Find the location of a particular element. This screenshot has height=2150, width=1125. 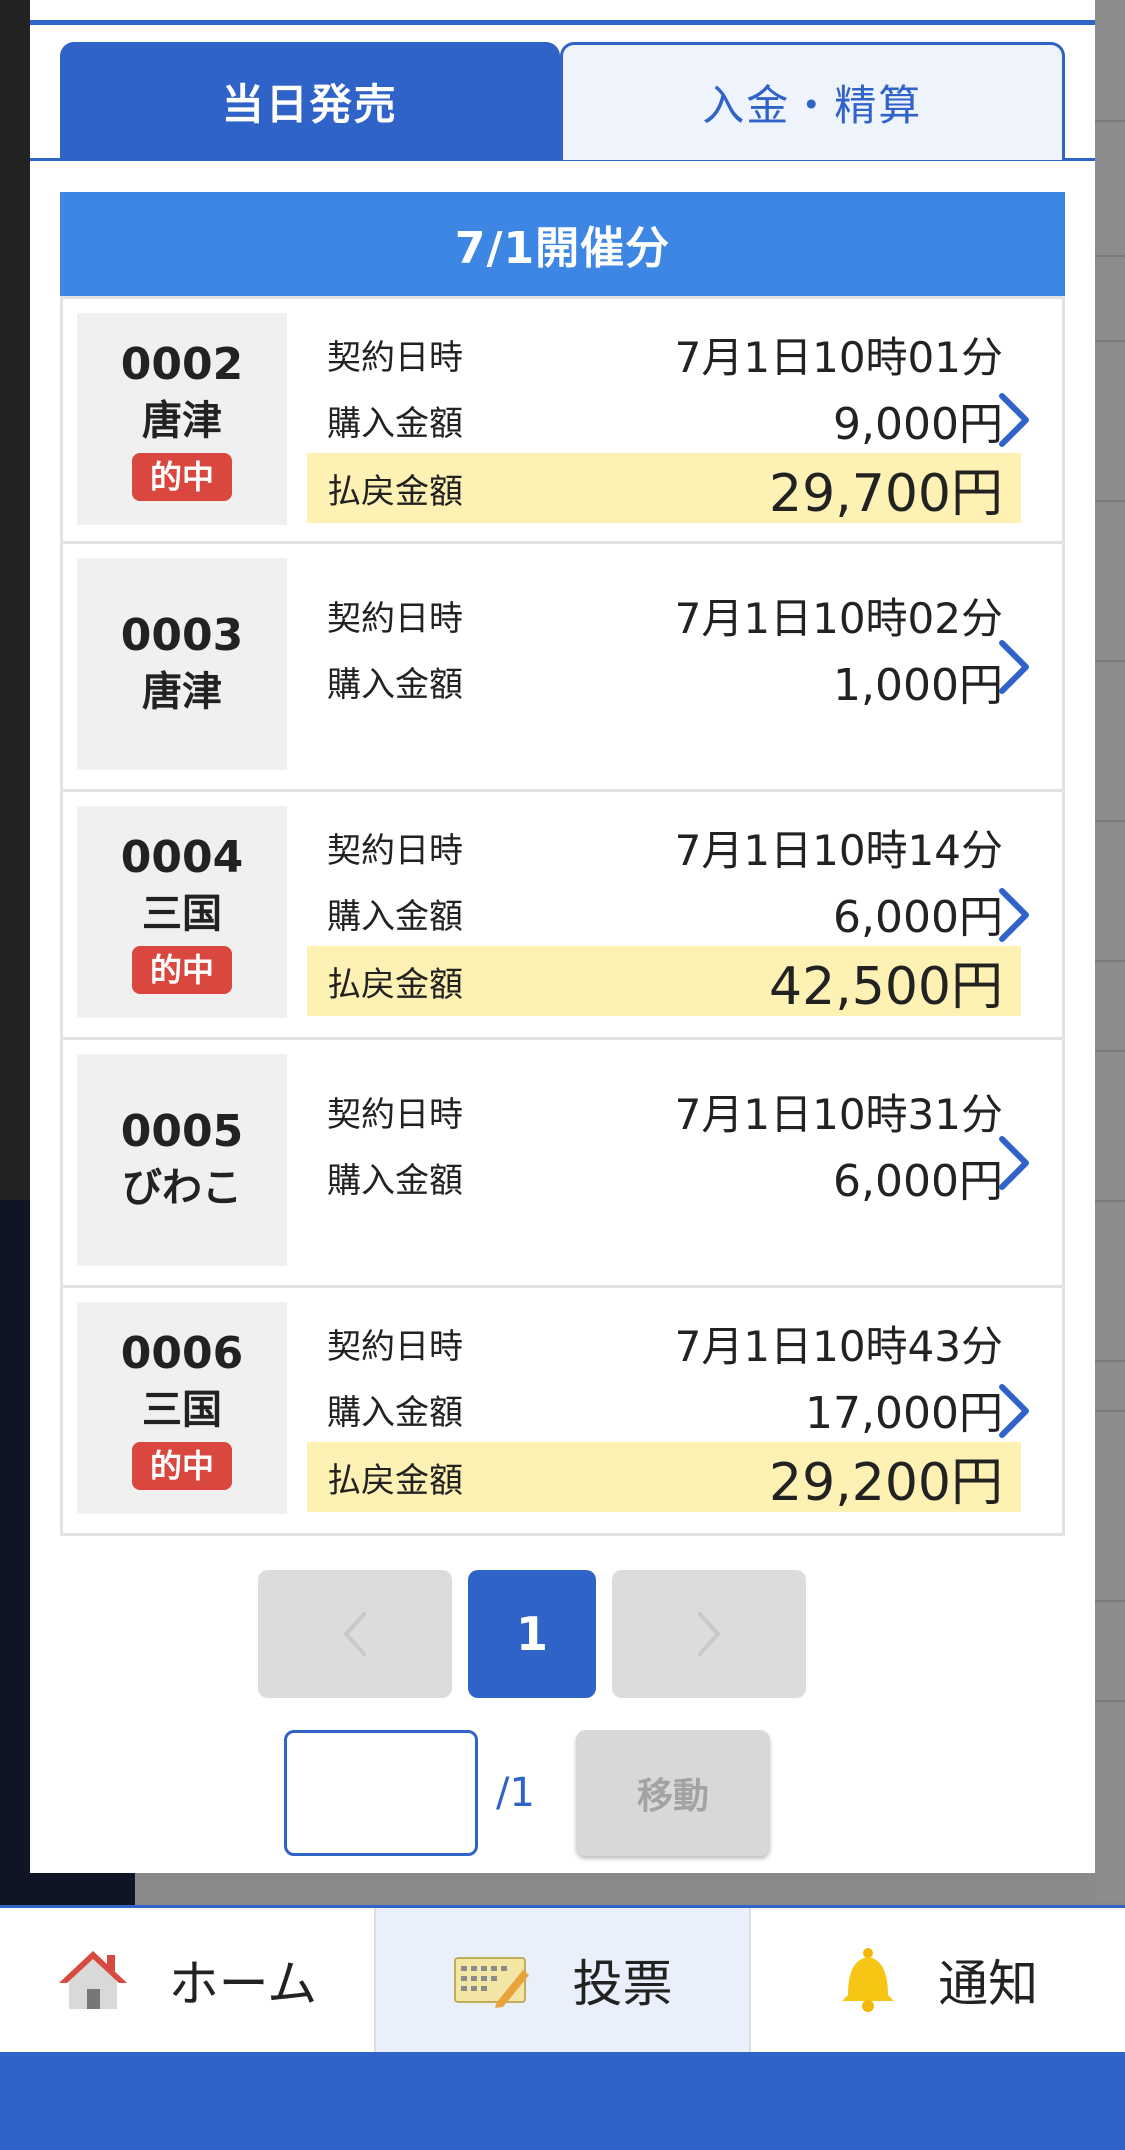

race-number: 0005 is located at coordinates (182, 1131).